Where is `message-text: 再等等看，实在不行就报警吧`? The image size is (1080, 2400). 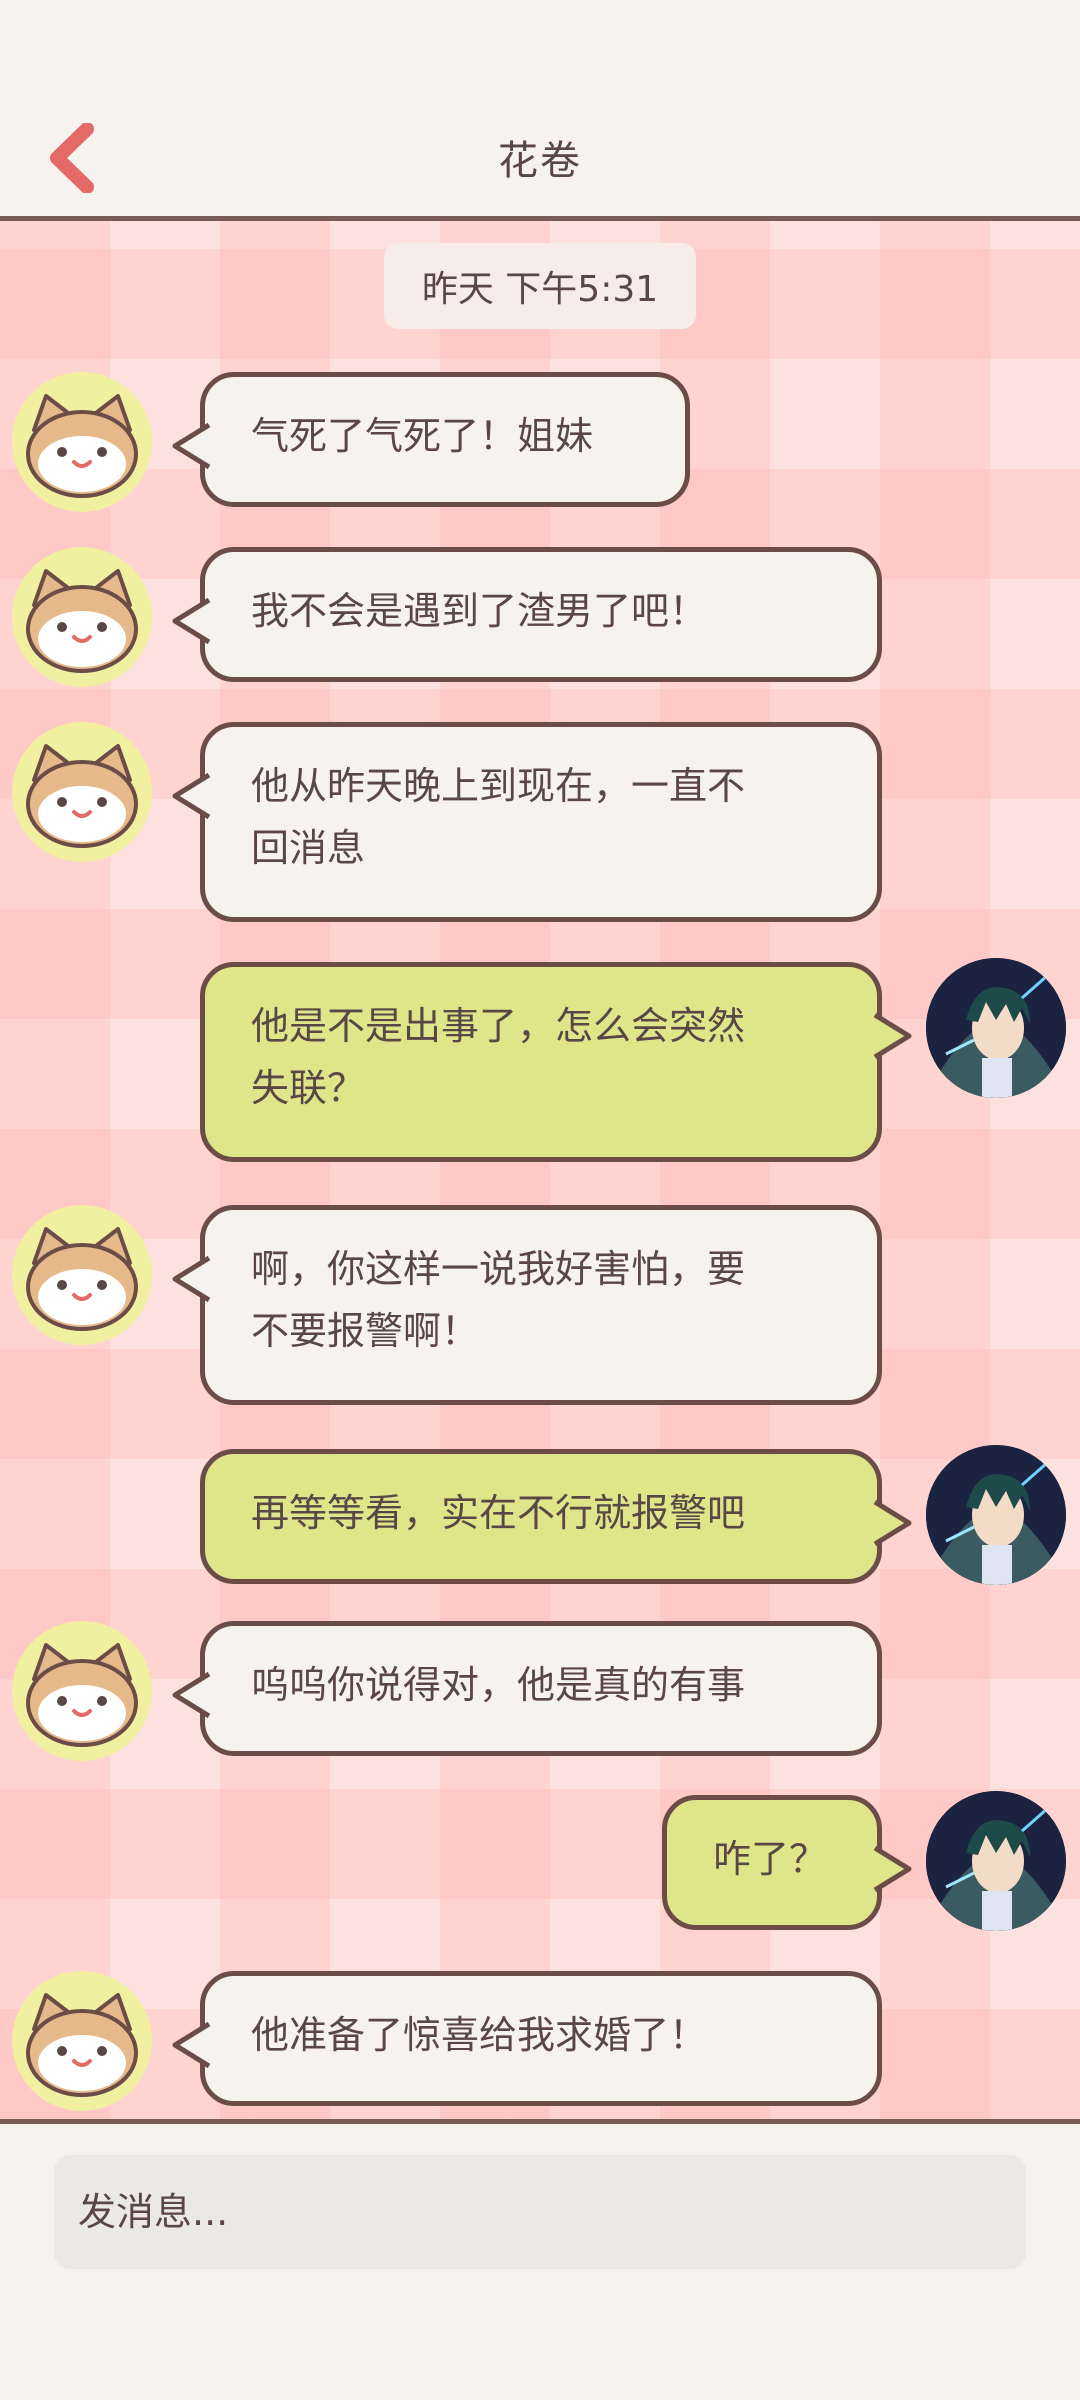
message-text: 再等等看，实在不行就报警吧 is located at coordinates (498, 1513).